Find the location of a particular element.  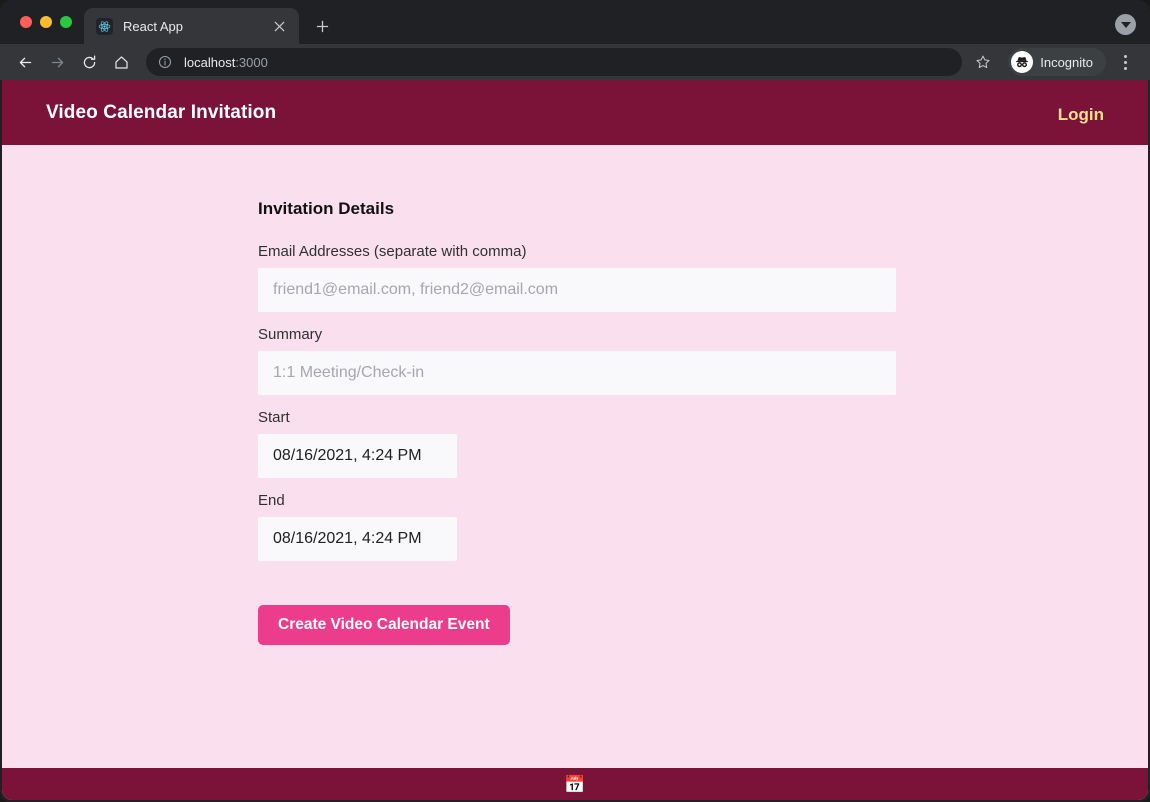

arrow-right-icon is located at coordinates (57, 62).